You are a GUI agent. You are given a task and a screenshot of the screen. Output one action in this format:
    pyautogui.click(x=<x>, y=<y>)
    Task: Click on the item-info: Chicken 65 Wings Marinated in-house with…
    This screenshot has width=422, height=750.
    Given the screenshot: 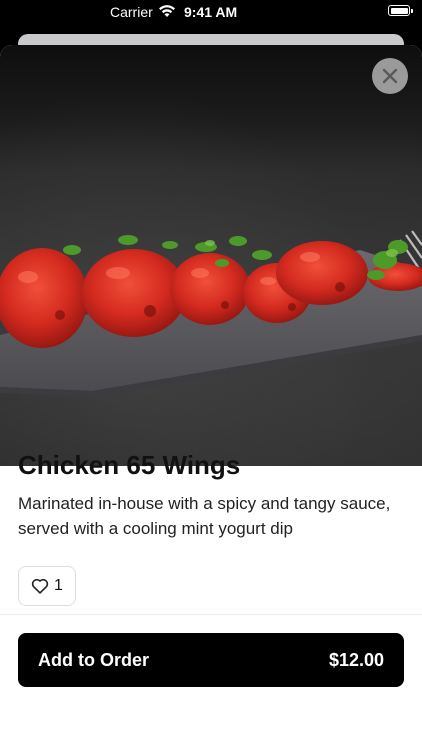 What is the action you would take?
    pyautogui.click(x=211, y=495)
    